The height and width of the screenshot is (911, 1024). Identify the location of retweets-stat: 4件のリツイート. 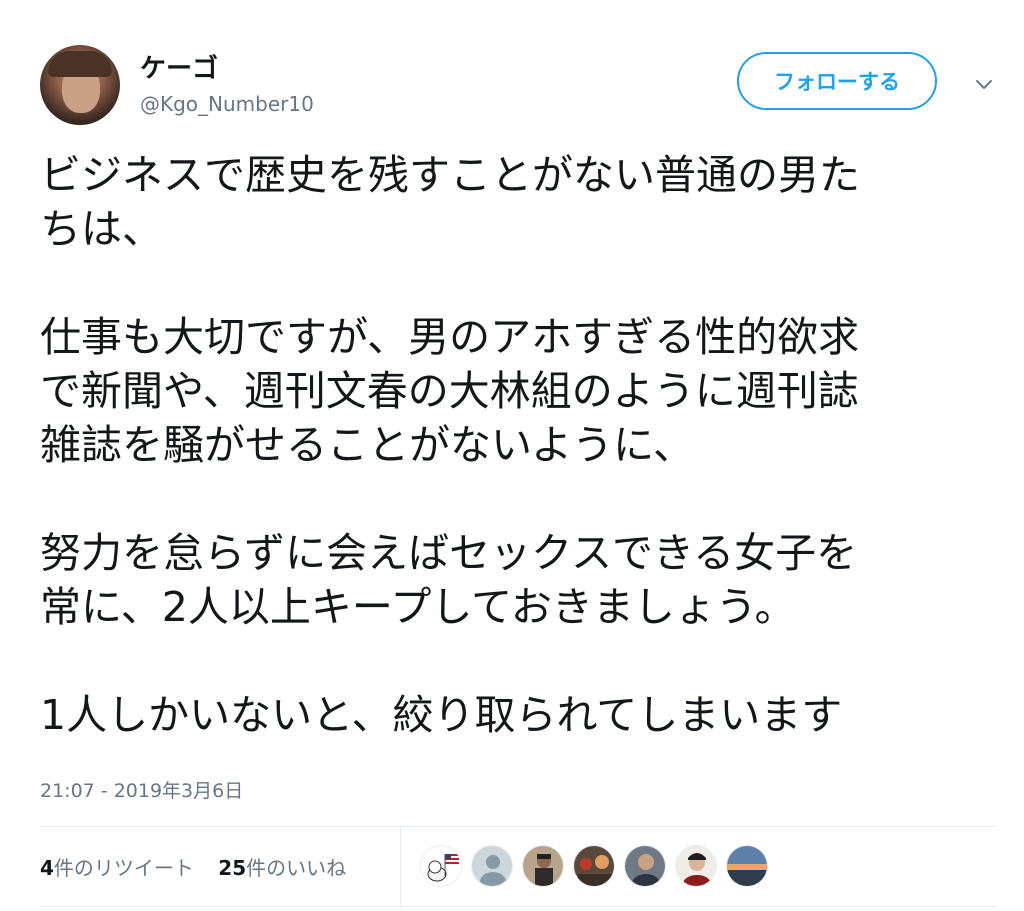
(117, 868).